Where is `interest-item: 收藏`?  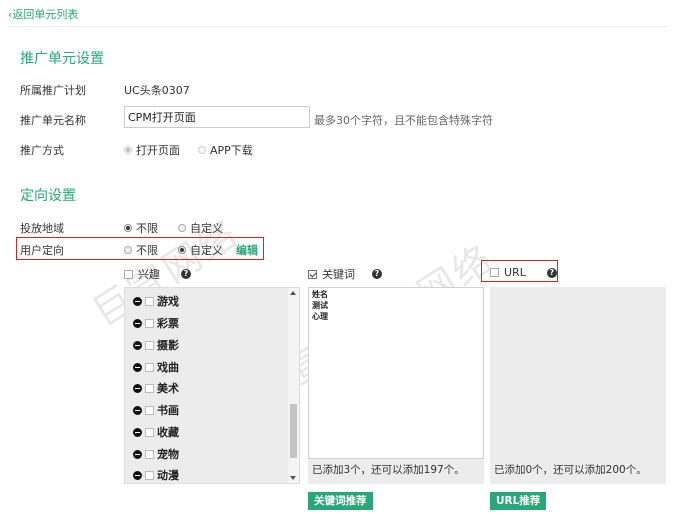
interest-item: 收藏 is located at coordinates (156, 432).